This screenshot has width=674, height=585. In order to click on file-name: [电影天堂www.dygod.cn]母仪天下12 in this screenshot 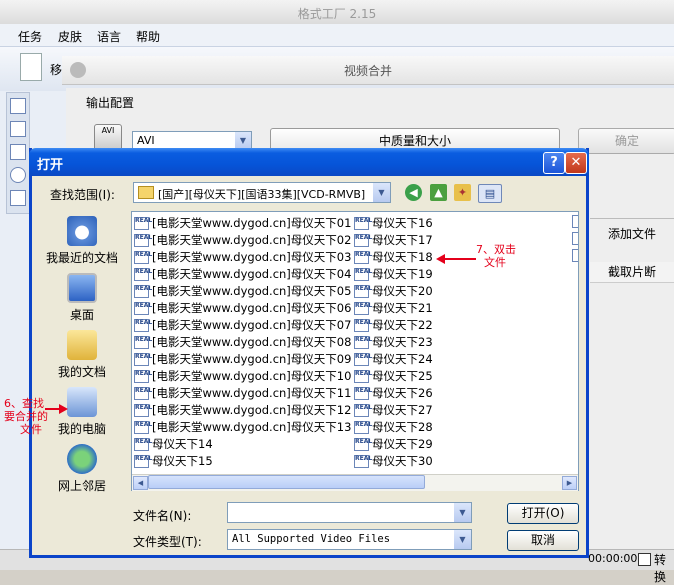, I will do `click(252, 410)`.